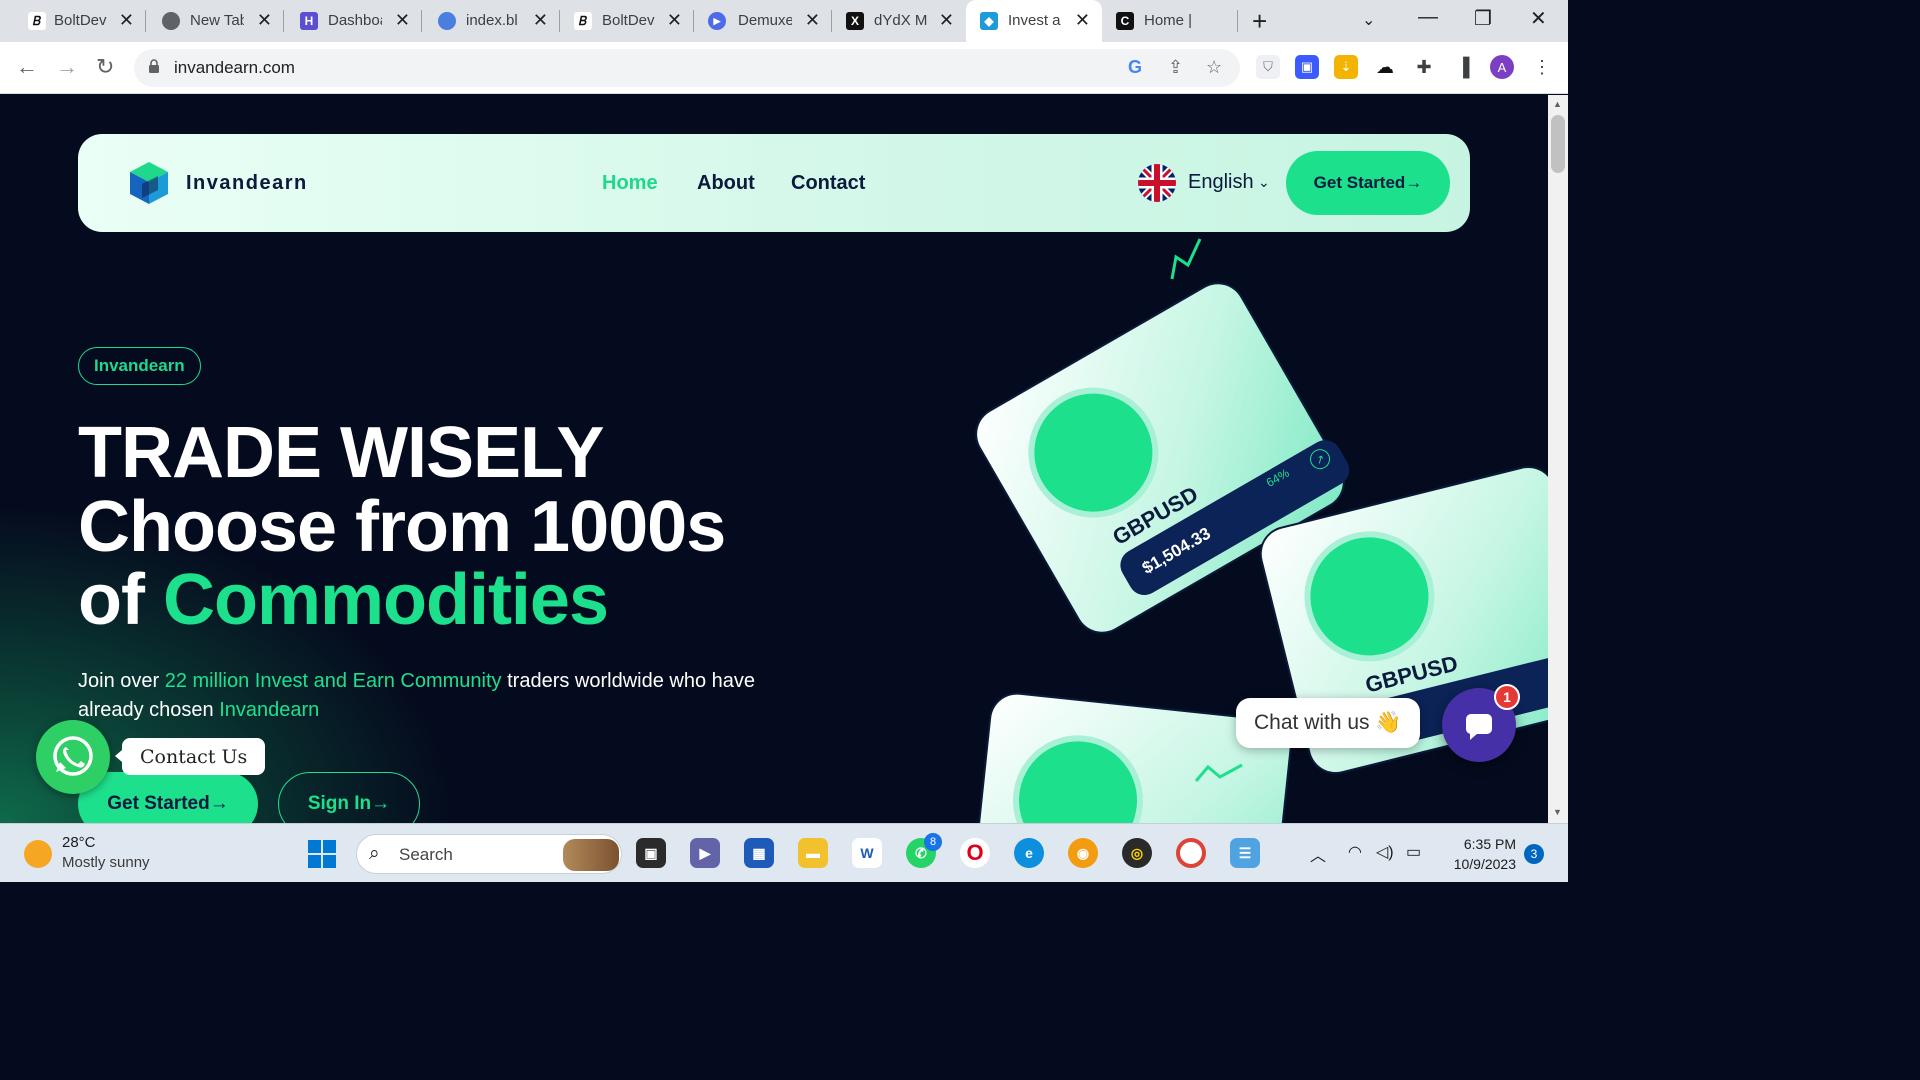 The height and width of the screenshot is (1080, 1920). I want to click on side-panel-icon: ▐, so click(1463, 67).